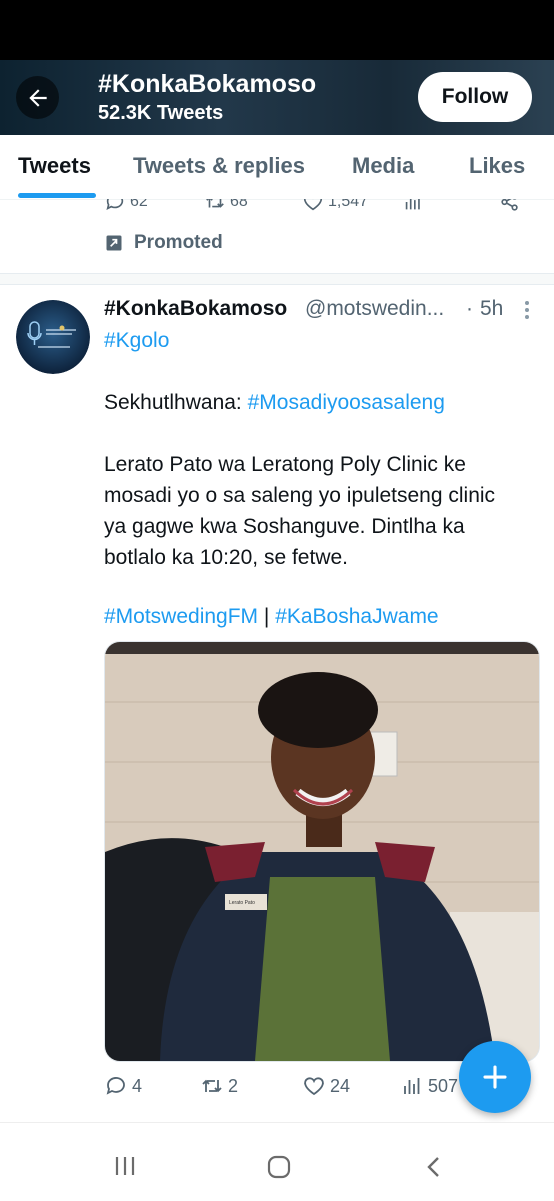 The width and height of the screenshot is (554, 1201). Describe the element at coordinates (226, 557) in the screenshot. I see `tweet-body-line: botlalo ka 10:20, se fetwe.` at that location.